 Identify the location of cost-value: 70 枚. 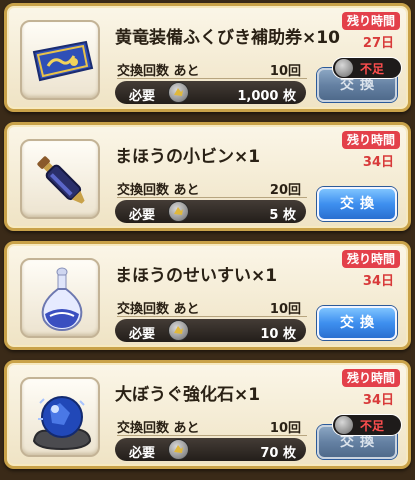
(278, 453).